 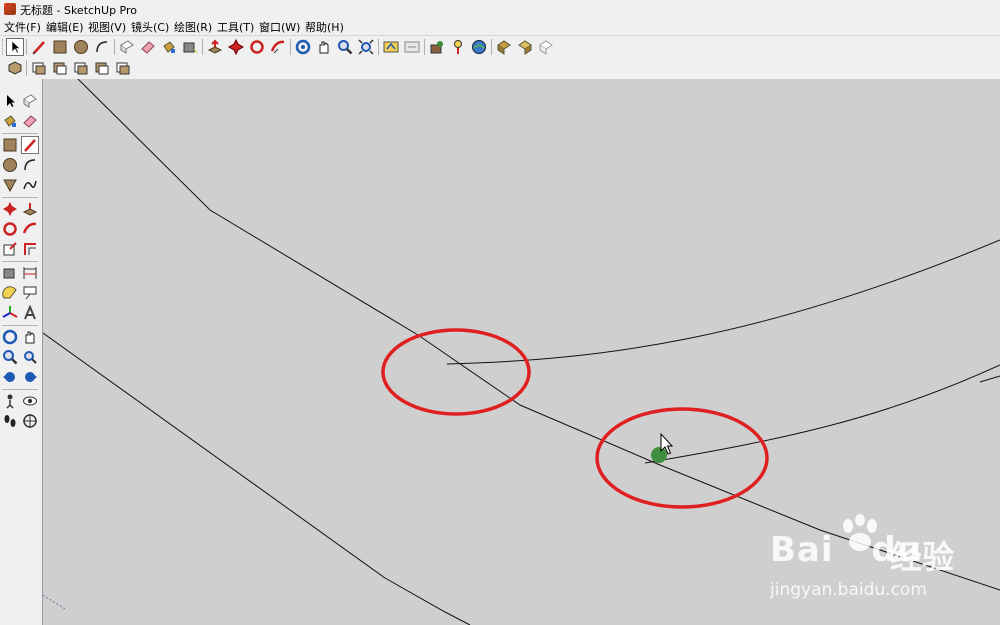 I want to click on walk-icon, so click(x=10, y=421).